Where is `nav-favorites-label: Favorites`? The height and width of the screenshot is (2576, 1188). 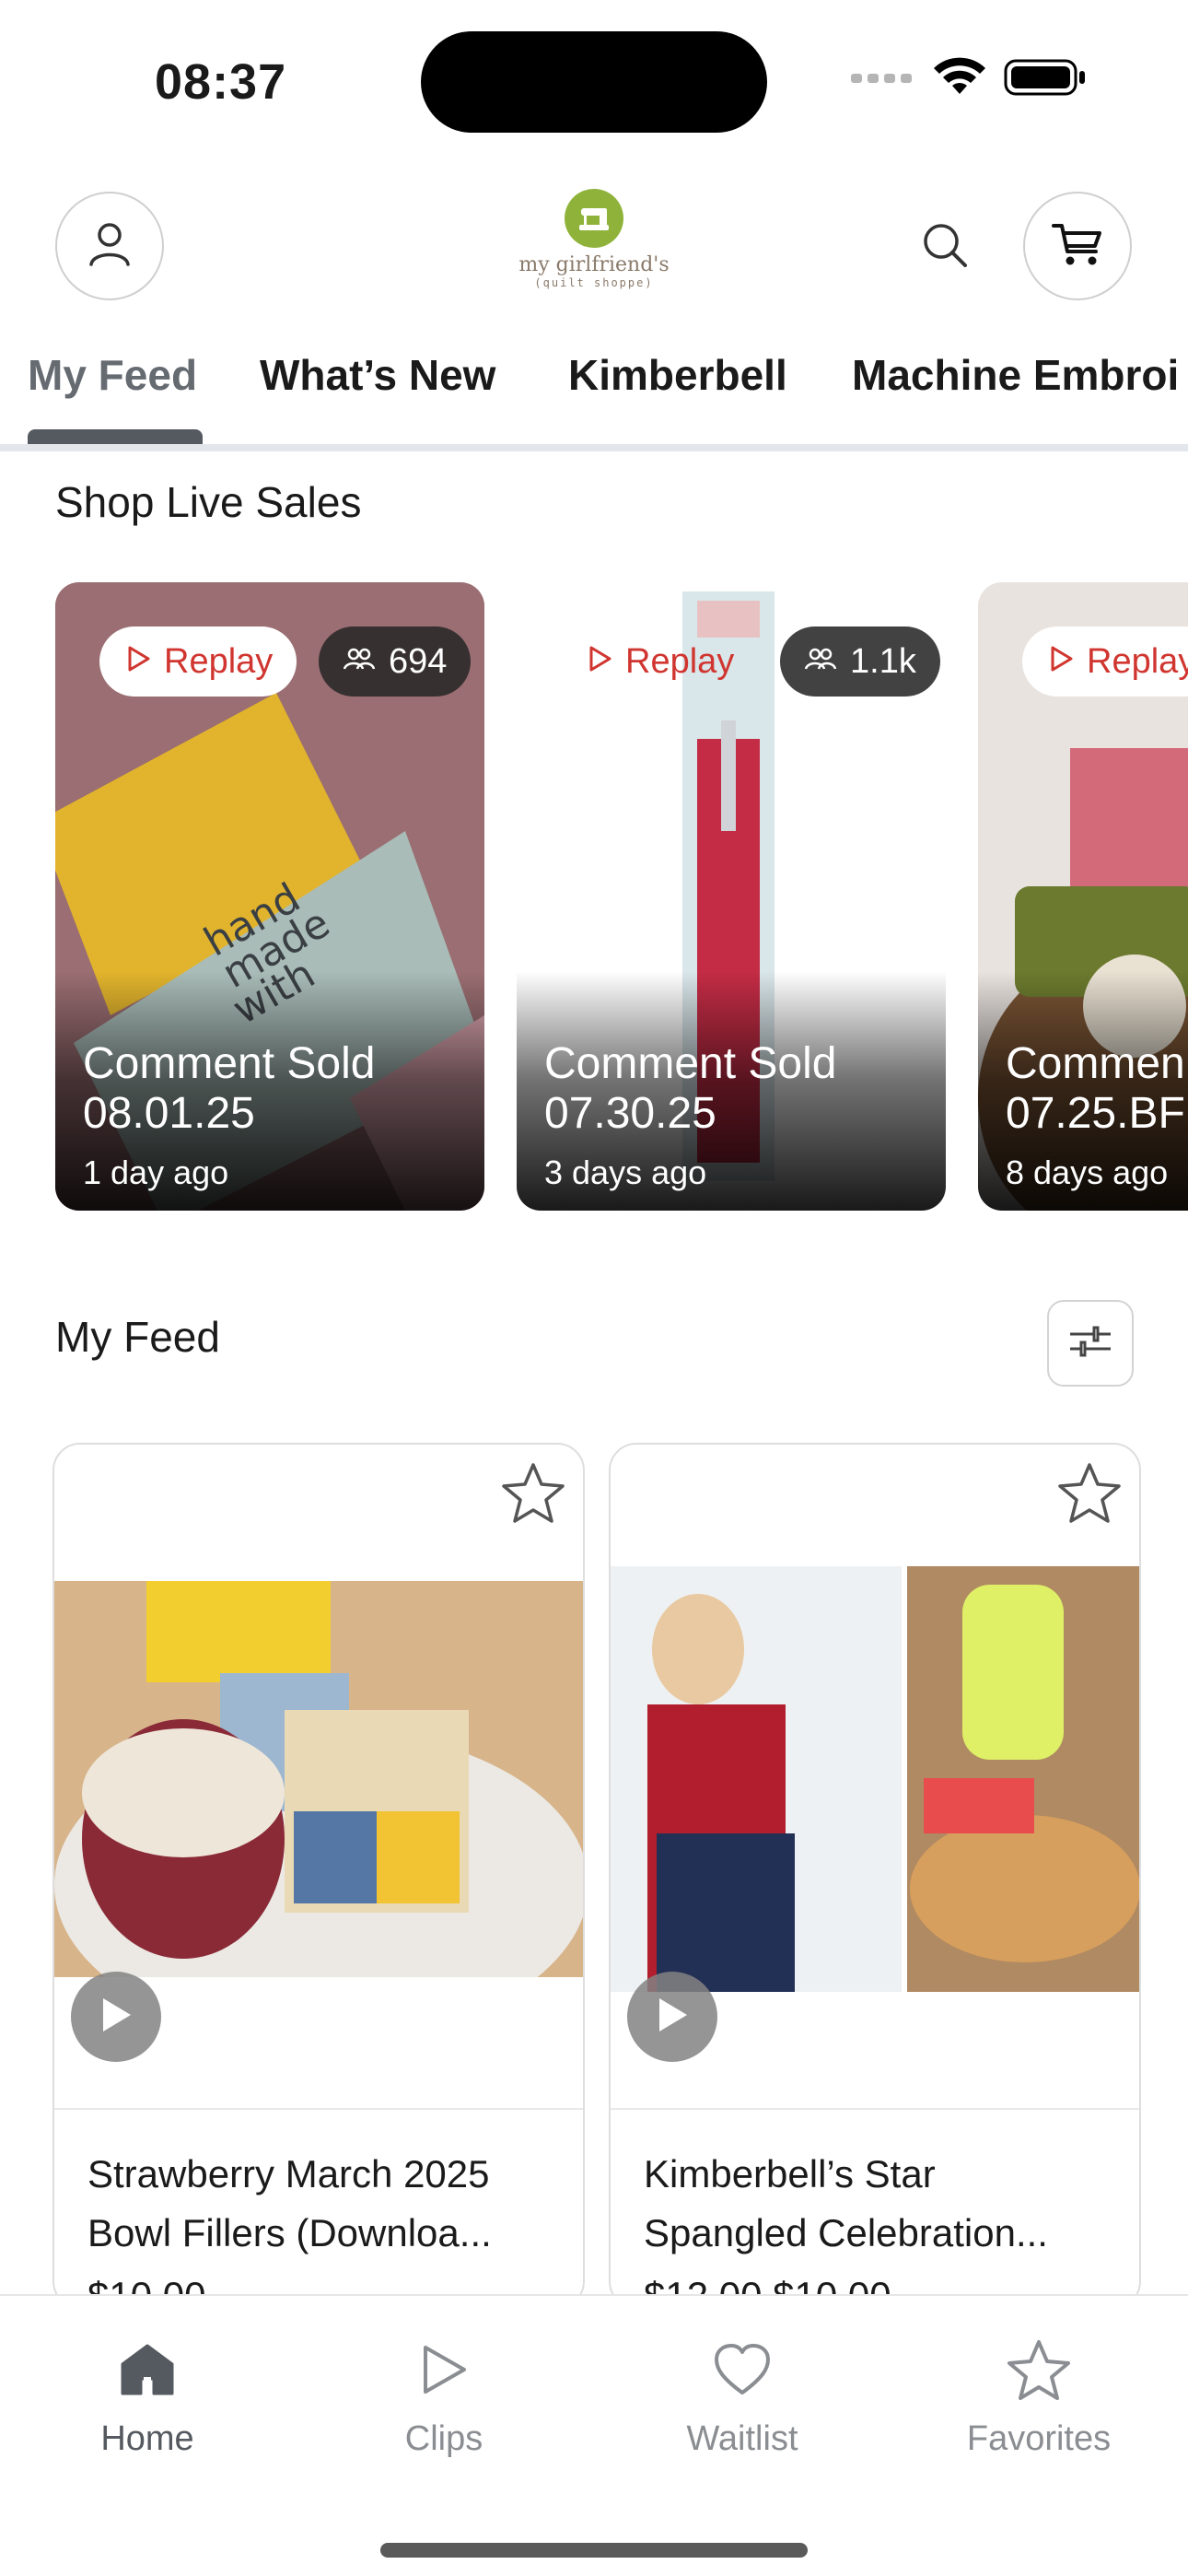
nav-favorites-label: Favorites is located at coordinates (1039, 2438).